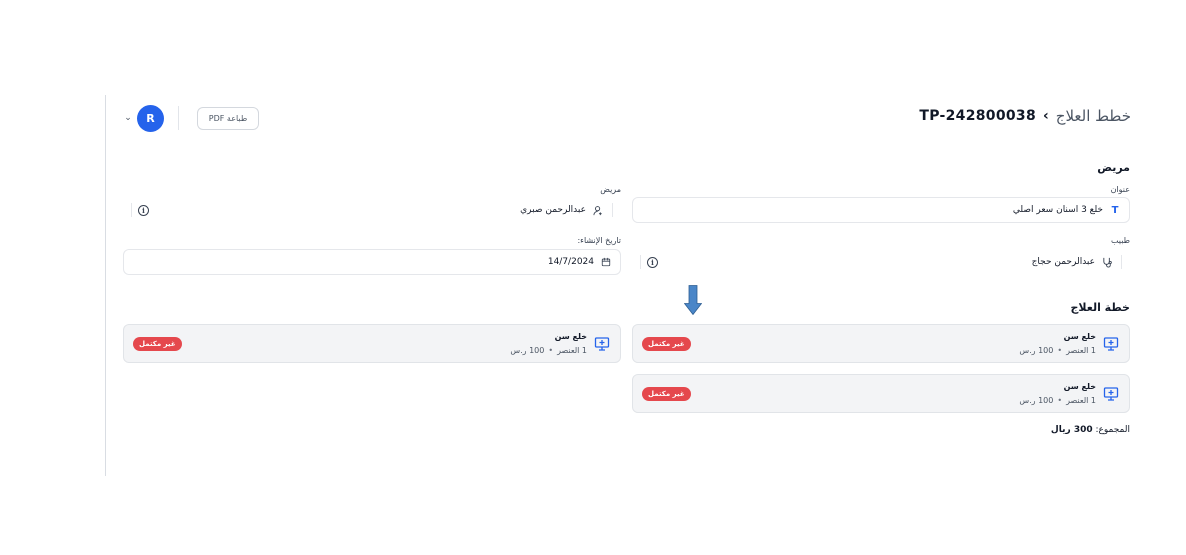 This screenshot has width=1186, height=555. What do you see at coordinates (1100, 307) in the screenshot?
I see `plan-section-title: خطة العلاج` at bounding box center [1100, 307].